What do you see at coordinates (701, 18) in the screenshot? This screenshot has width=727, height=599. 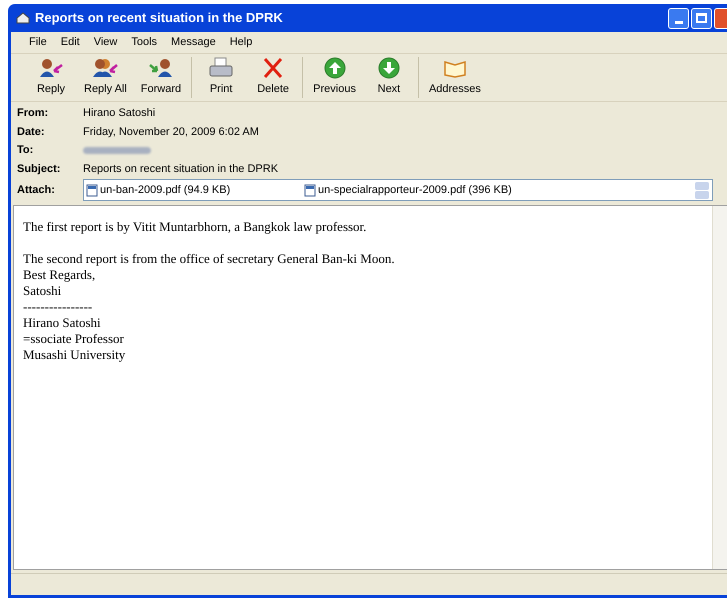 I see `maximize-button` at bounding box center [701, 18].